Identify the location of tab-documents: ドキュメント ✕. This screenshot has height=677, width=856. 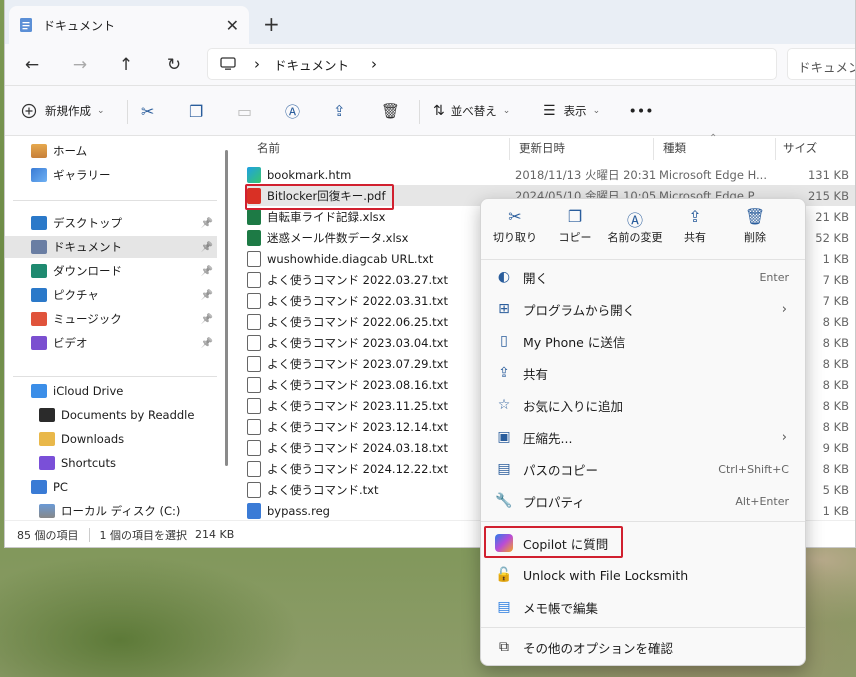
(129, 25).